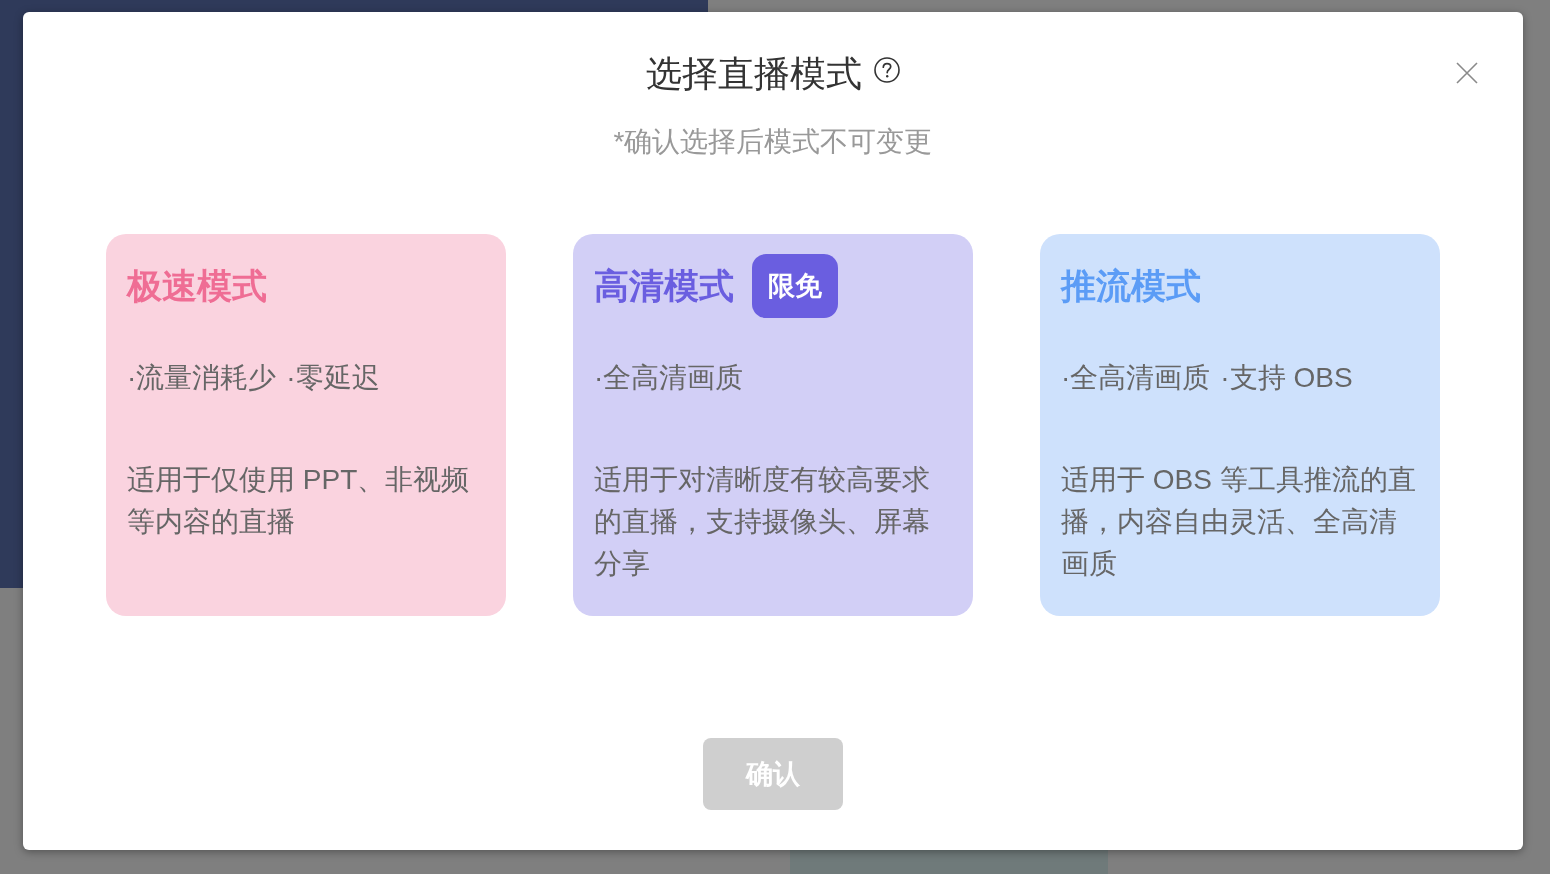 The image size is (1550, 874). I want to click on mode-description: 适用于 OBS 等工具推流的直播，内容自由灵活、全高清画质, so click(1239, 522).